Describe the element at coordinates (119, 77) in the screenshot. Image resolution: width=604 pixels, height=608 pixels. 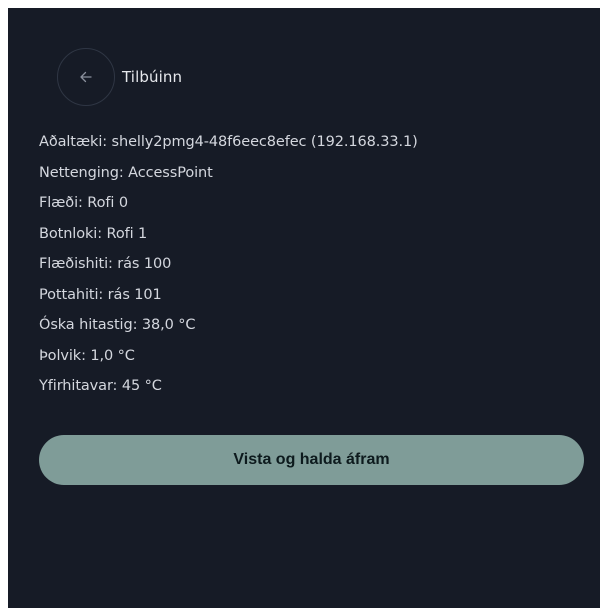
I see `header: Tilbúinn` at that location.